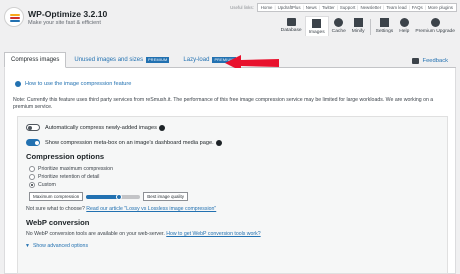 This screenshot has height=274, width=460. I want to click on tab-compress-images: Compress images, so click(35, 60).